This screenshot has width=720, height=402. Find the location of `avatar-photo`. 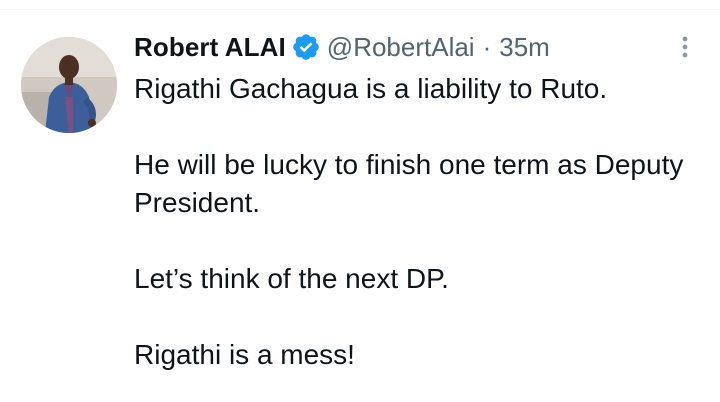

avatar-photo is located at coordinates (69, 85).